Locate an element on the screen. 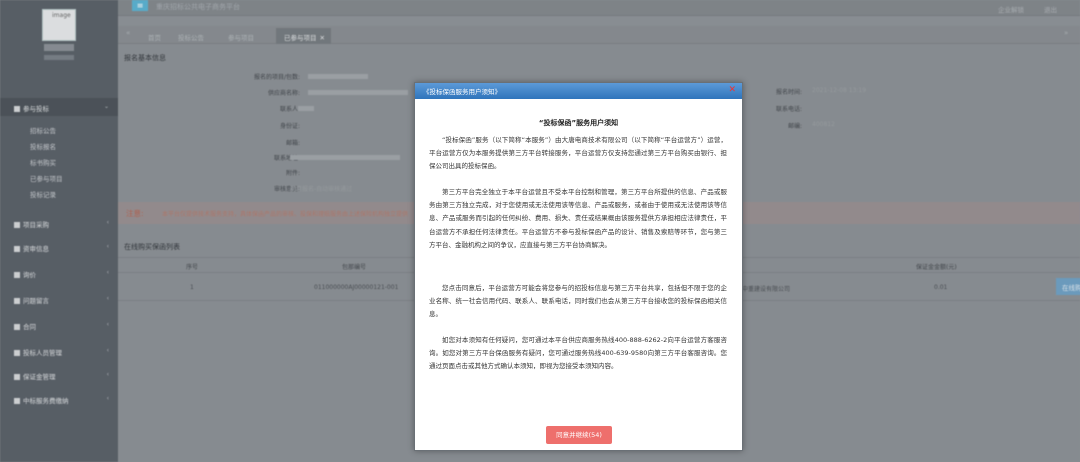  dialog-title: “投标保函”服务用户须知 is located at coordinates (578, 123).